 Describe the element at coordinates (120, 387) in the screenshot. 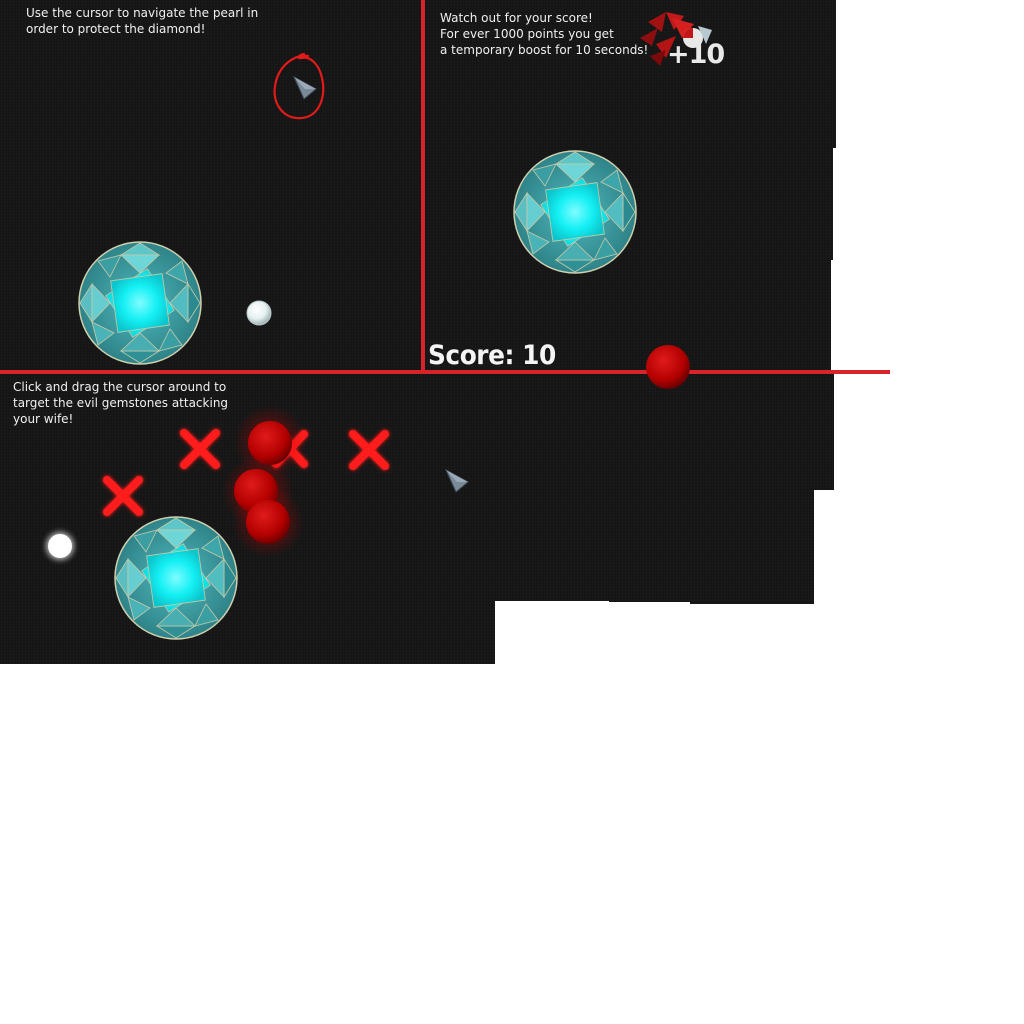

I see `instruction-target-line-1: Click and drag the cursor around to` at that location.